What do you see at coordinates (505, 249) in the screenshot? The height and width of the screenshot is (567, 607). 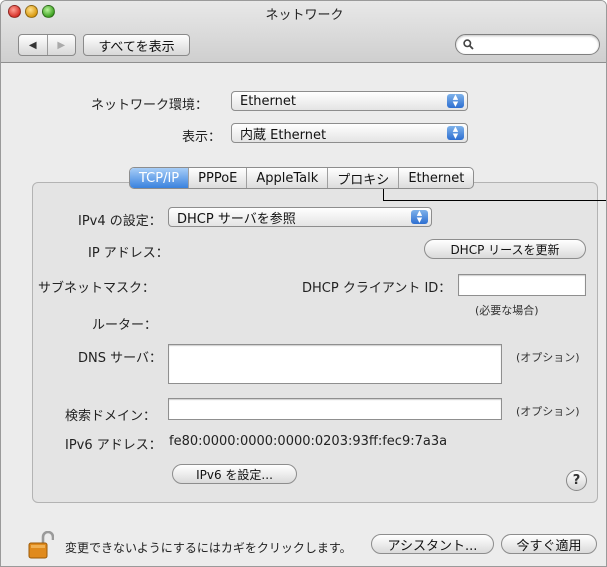 I see `renew-dhcp-lease-button: DHCP リースを更新` at bounding box center [505, 249].